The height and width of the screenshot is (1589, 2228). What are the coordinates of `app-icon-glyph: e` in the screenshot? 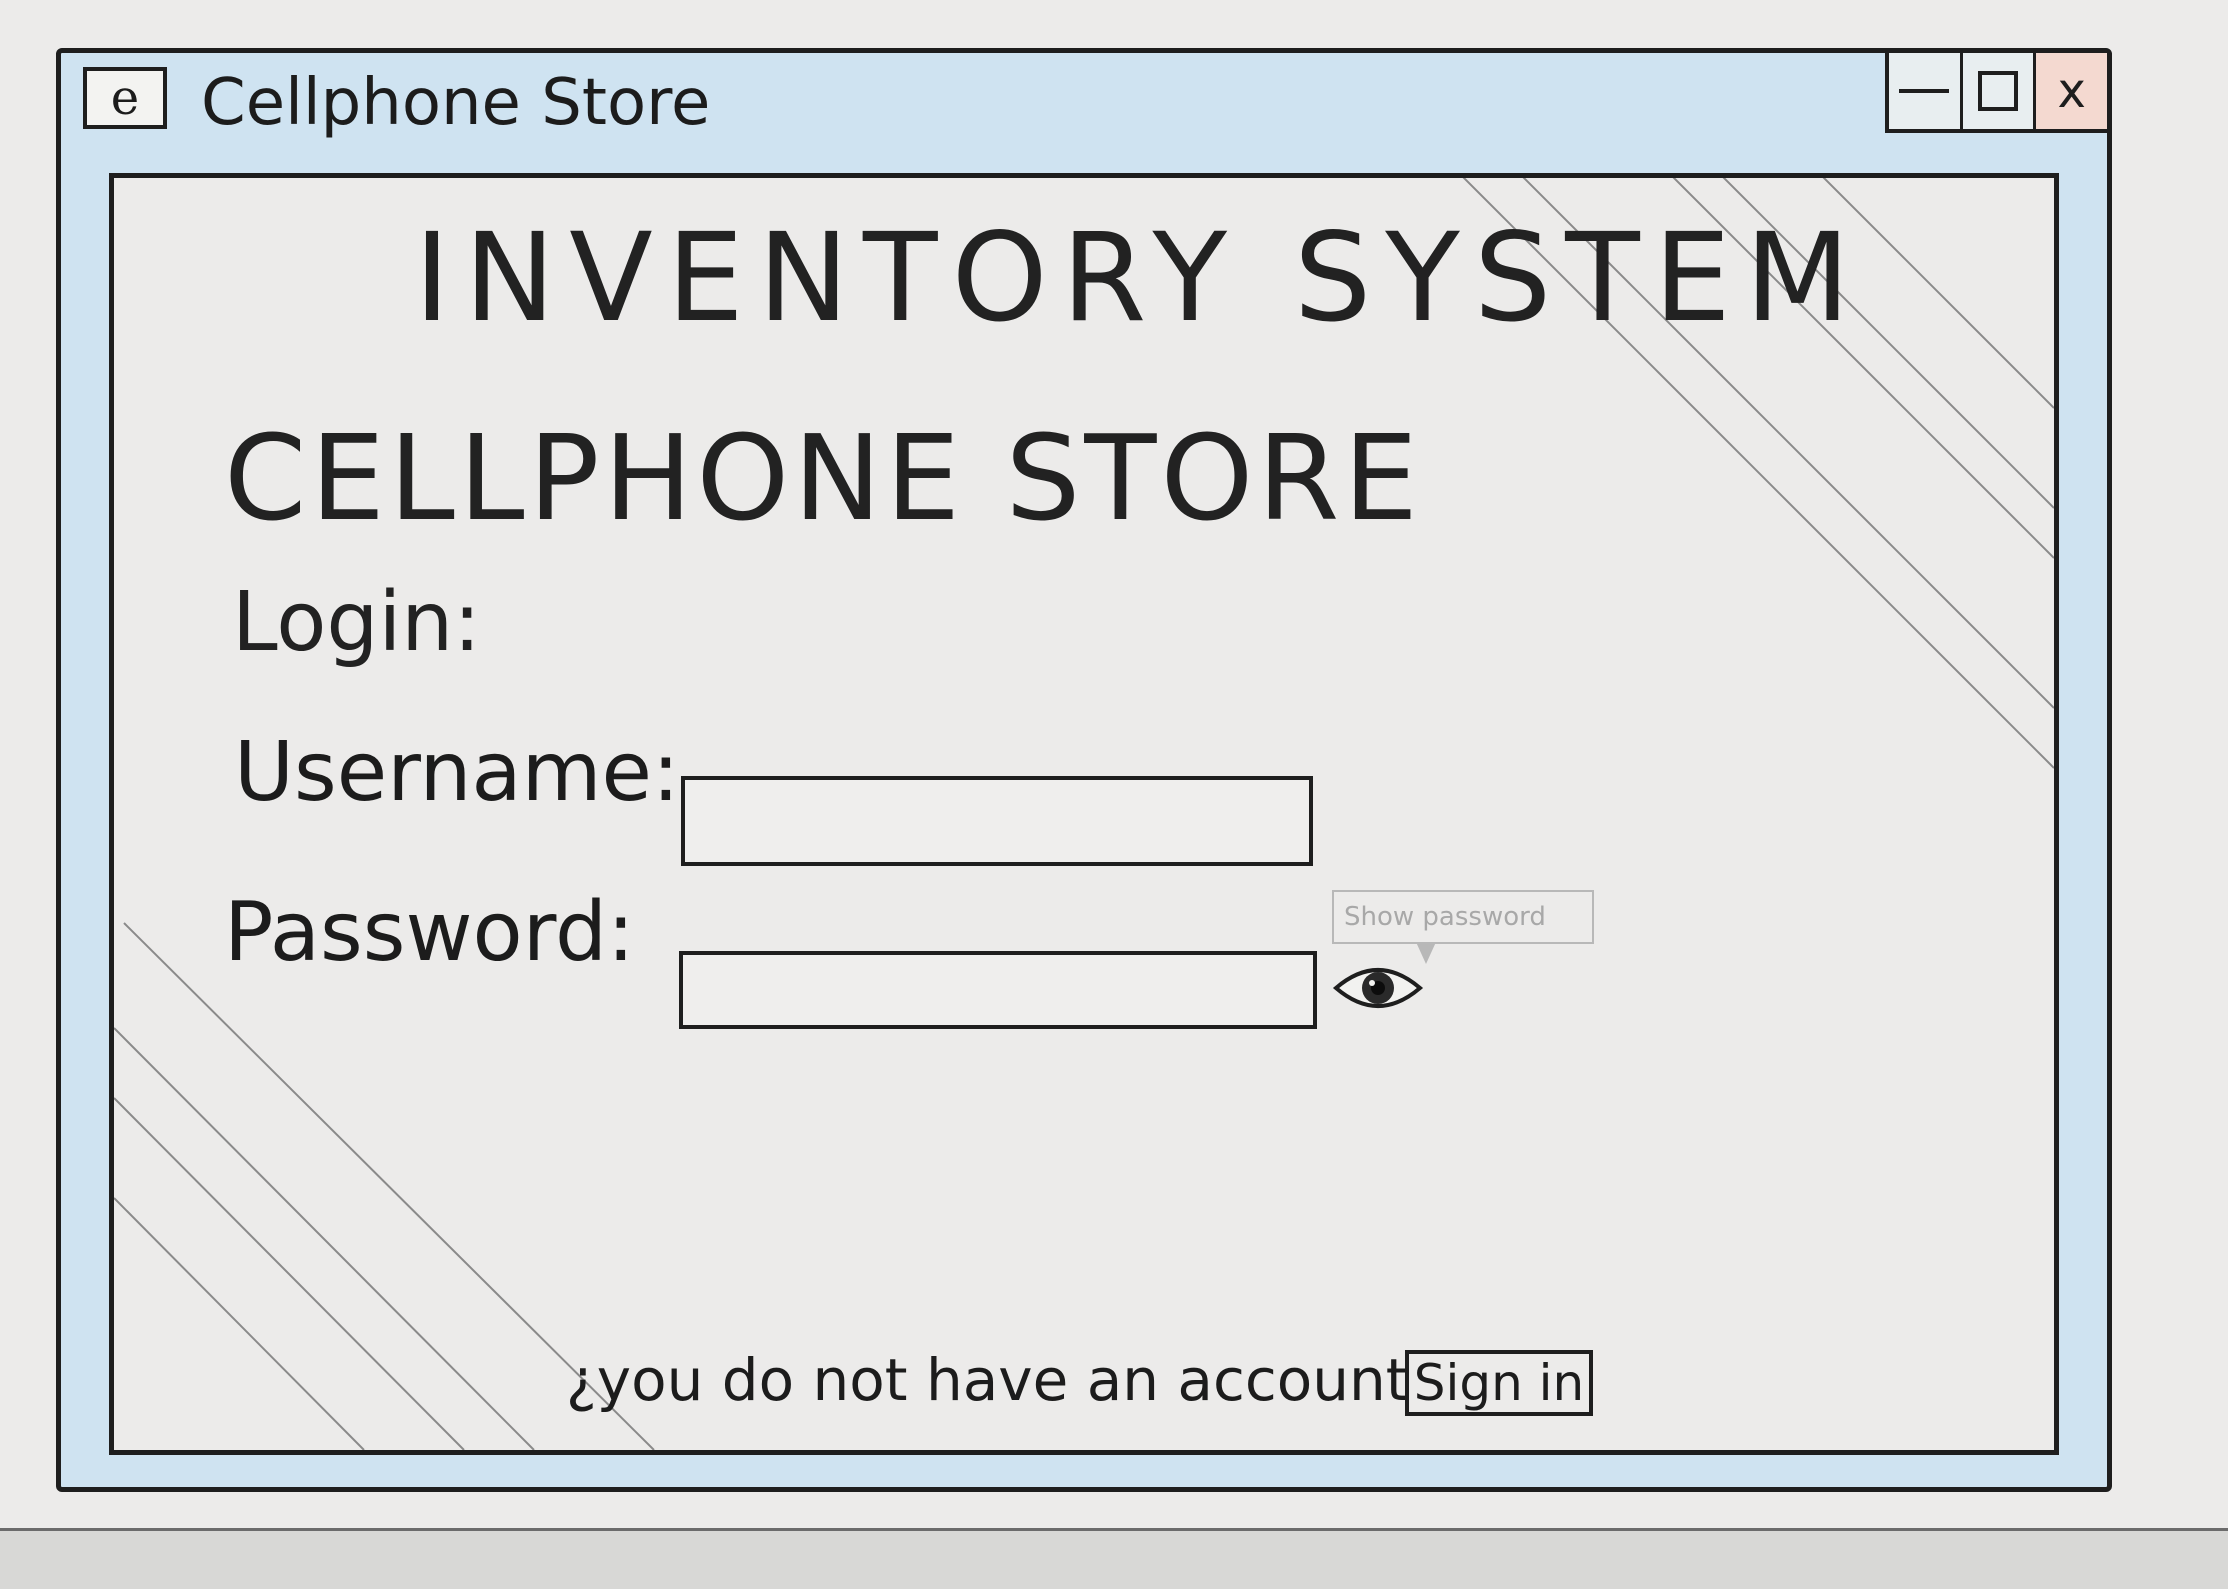 It's located at (125, 98).